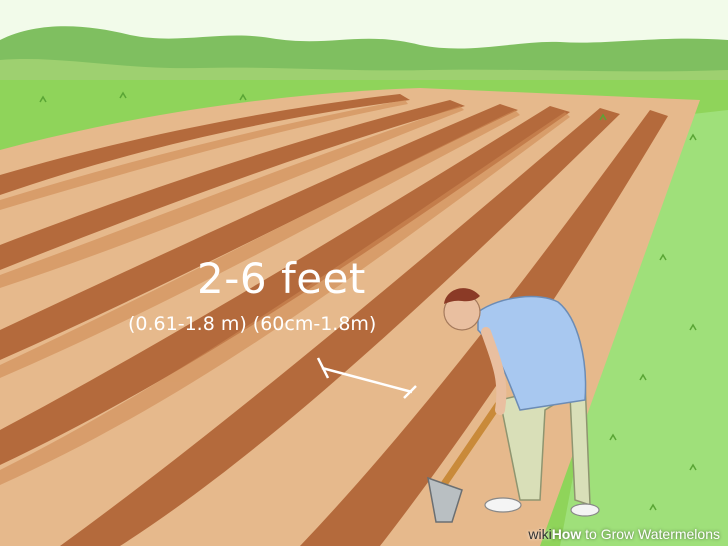 Image resolution: width=728 pixels, height=546 pixels. Describe the element at coordinates (281, 278) in the screenshot. I see `measurement-label: 2-6 feet` at that location.